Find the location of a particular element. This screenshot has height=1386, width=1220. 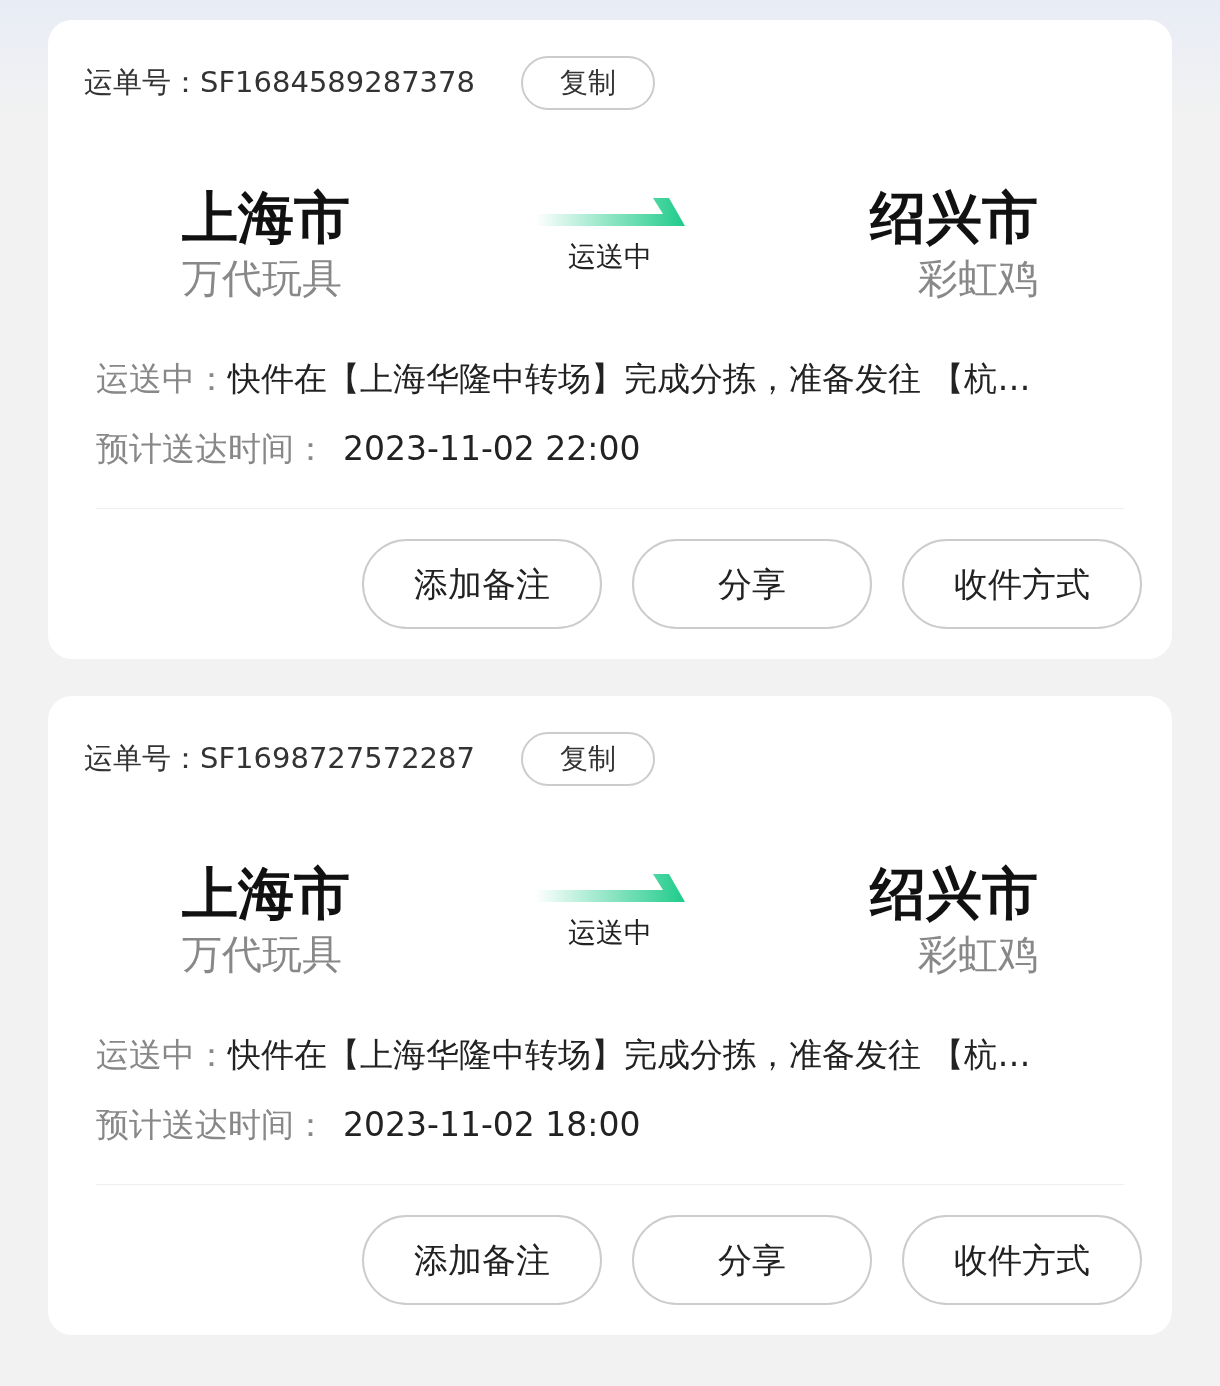

eta-value: 2023-11-02 22:00 is located at coordinates (492, 449).